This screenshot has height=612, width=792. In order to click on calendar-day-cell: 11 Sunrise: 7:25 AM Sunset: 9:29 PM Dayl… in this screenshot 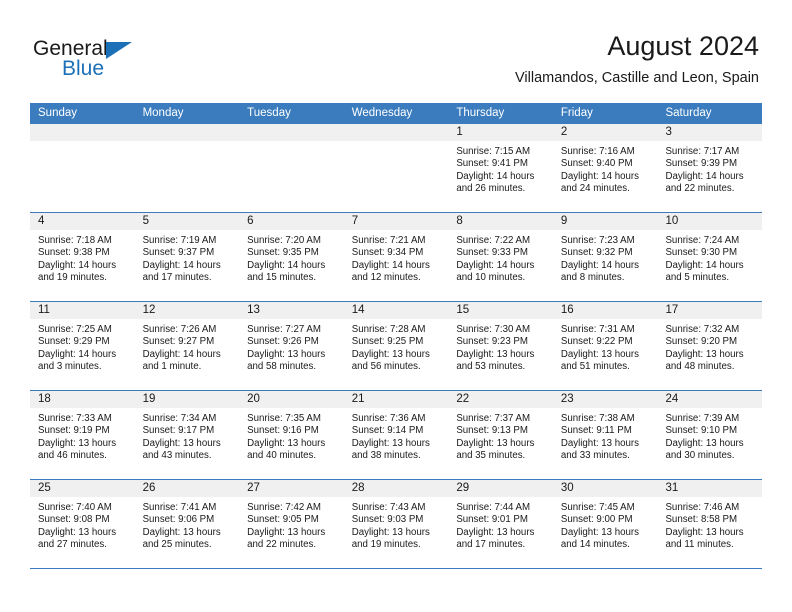, I will do `click(82, 346)`.